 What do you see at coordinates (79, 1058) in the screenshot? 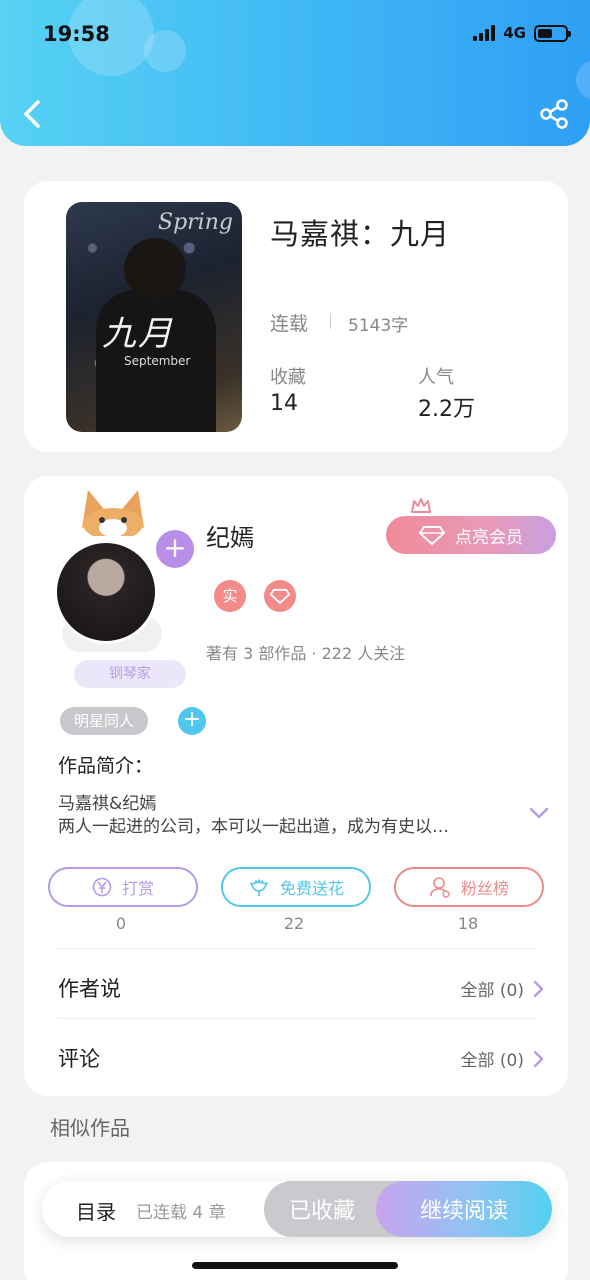
I see `comments-label: 评论` at bounding box center [79, 1058].